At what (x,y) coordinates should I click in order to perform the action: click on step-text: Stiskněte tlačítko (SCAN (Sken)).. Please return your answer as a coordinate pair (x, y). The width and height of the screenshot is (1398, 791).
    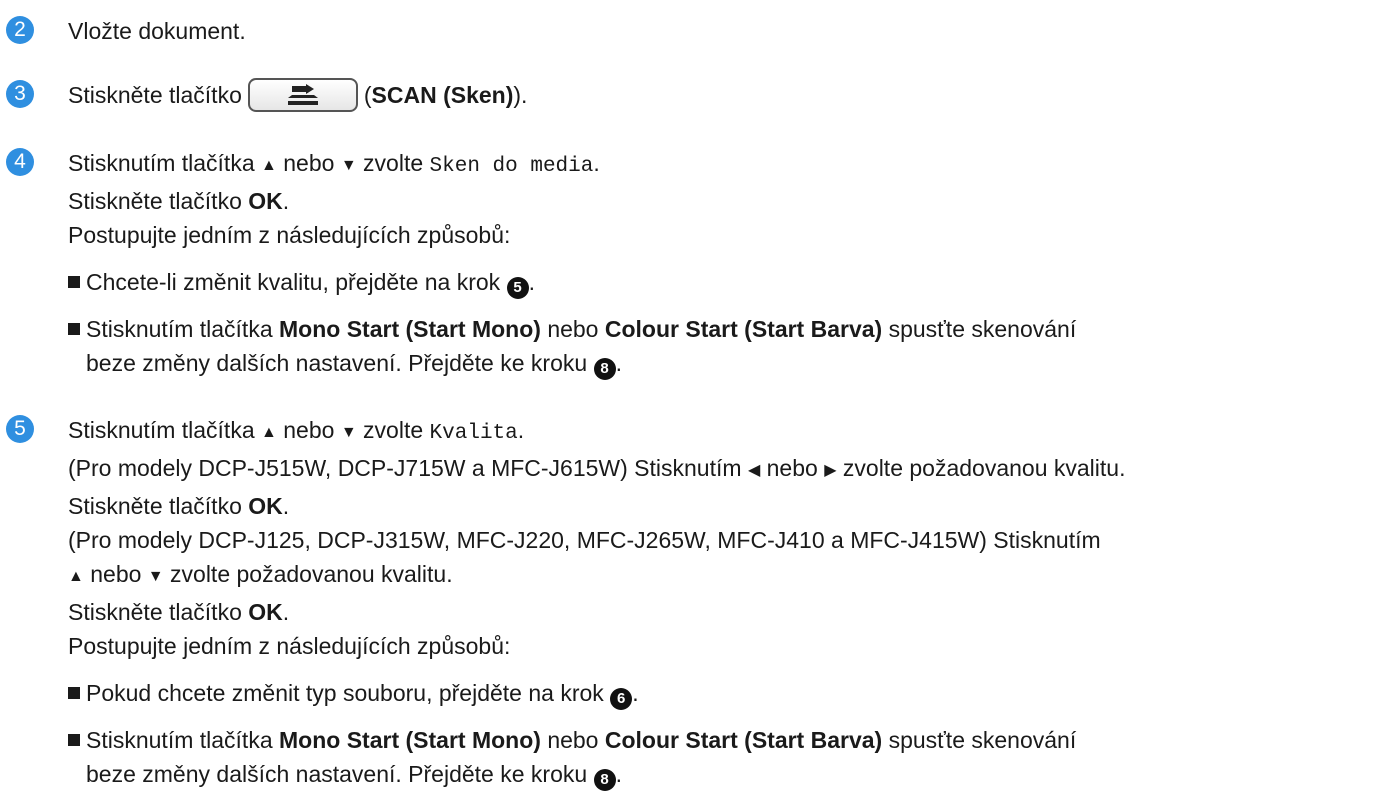
    Looking at the image, I should click on (728, 95).